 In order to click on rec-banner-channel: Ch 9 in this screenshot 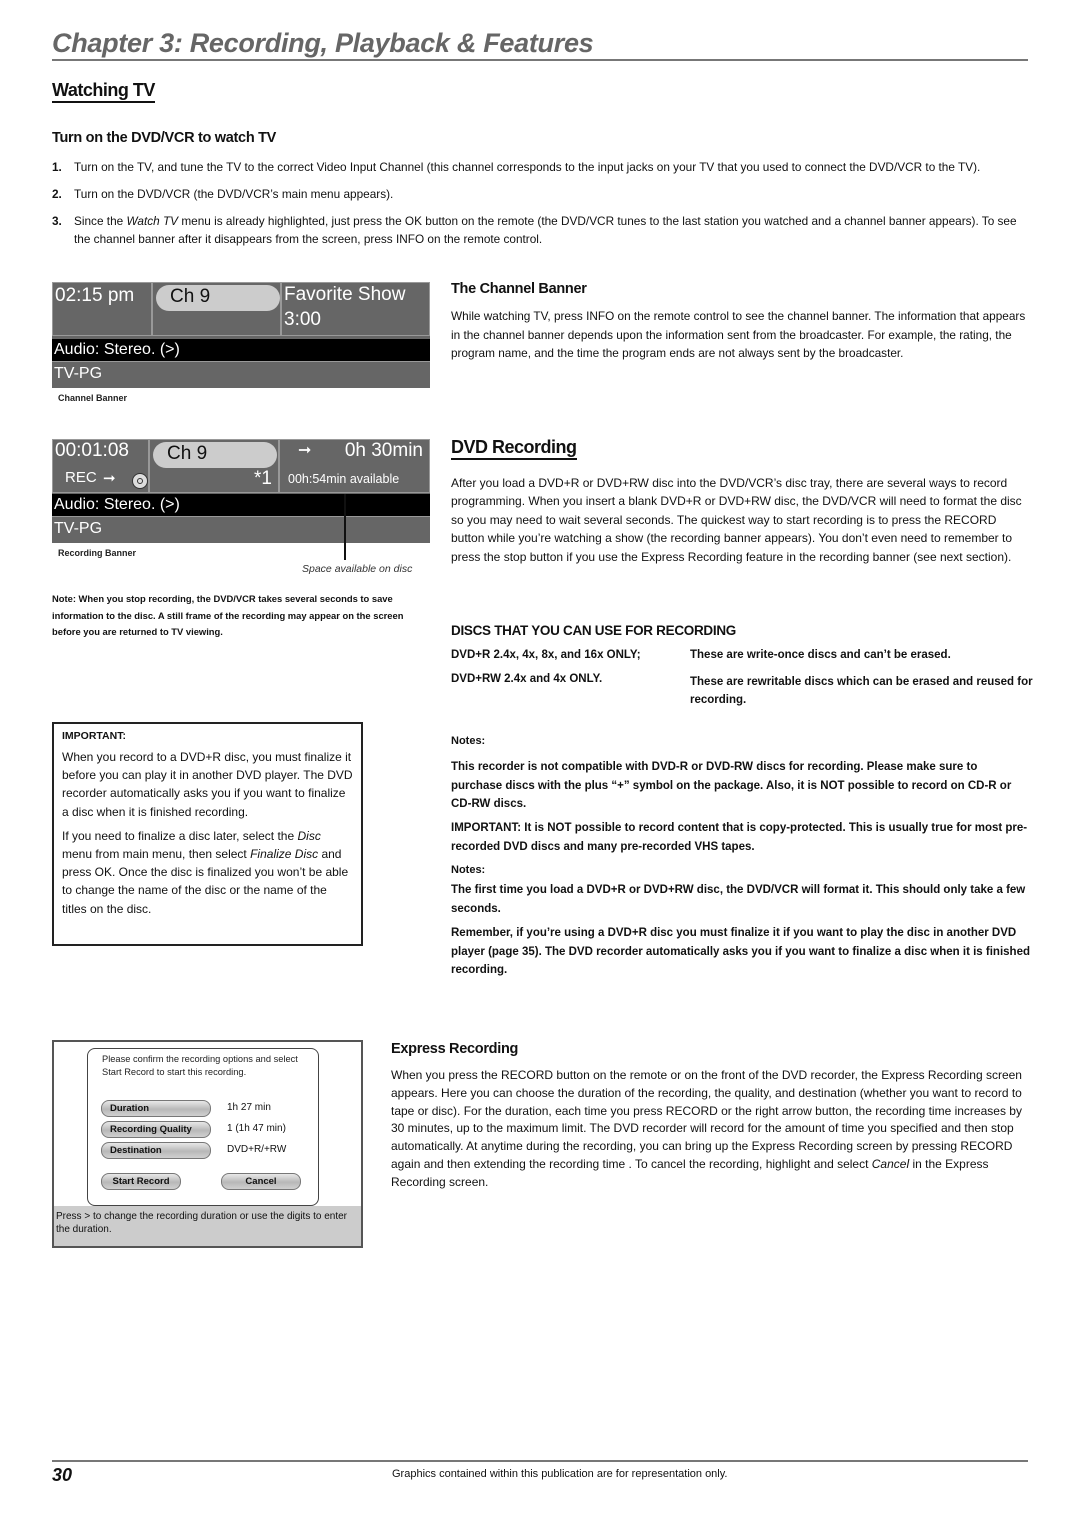, I will do `click(187, 453)`.